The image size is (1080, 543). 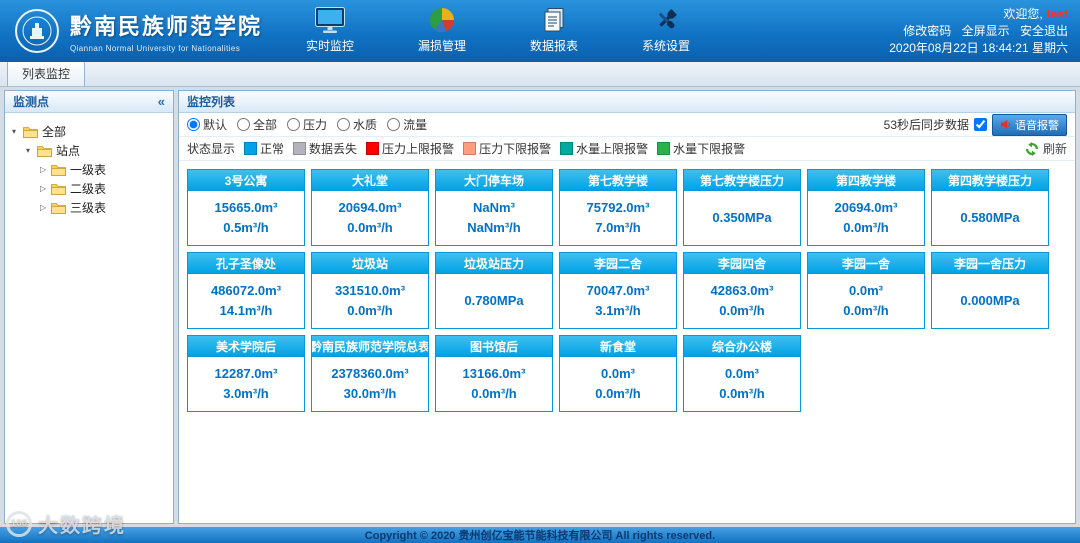 What do you see at coordinates (89, 188) in the screenshot?
I see `tree-node-meter-level: ▷ 二级表` at bounding box center [89, 188].